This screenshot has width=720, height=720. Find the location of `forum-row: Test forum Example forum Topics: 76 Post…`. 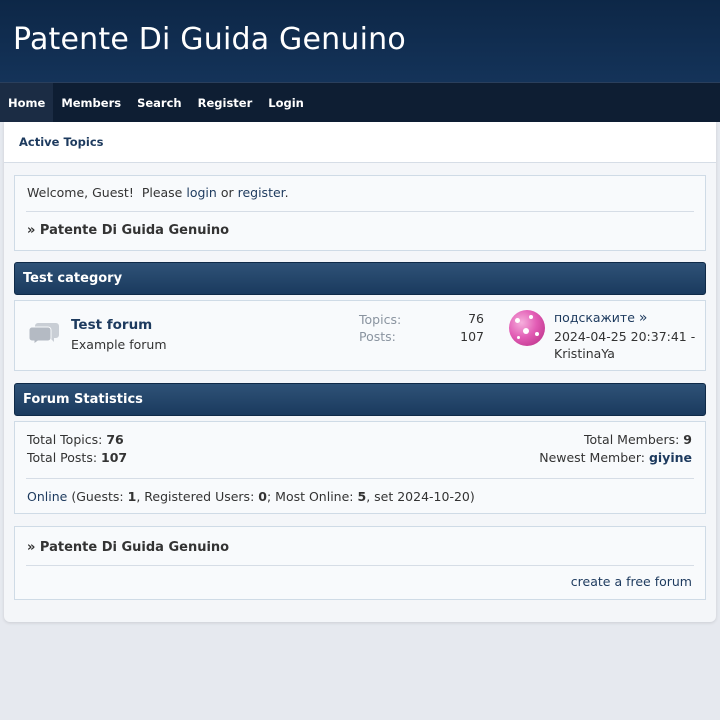

forum-row: Test forum Example forum Topics: 76 Post… is located at coordinates (360, 335).